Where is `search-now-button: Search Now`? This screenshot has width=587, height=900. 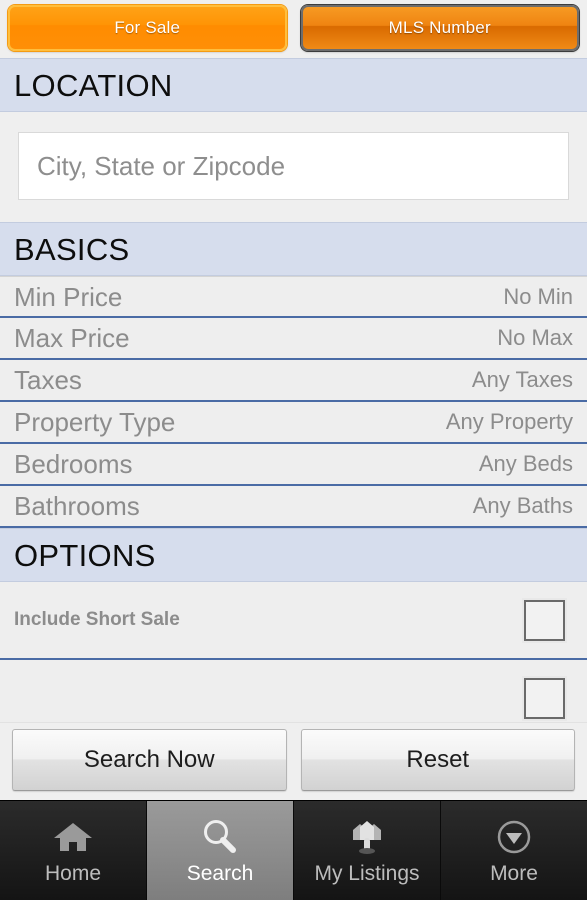
search-now-button: Search Now is located at coordinates (149, 759).